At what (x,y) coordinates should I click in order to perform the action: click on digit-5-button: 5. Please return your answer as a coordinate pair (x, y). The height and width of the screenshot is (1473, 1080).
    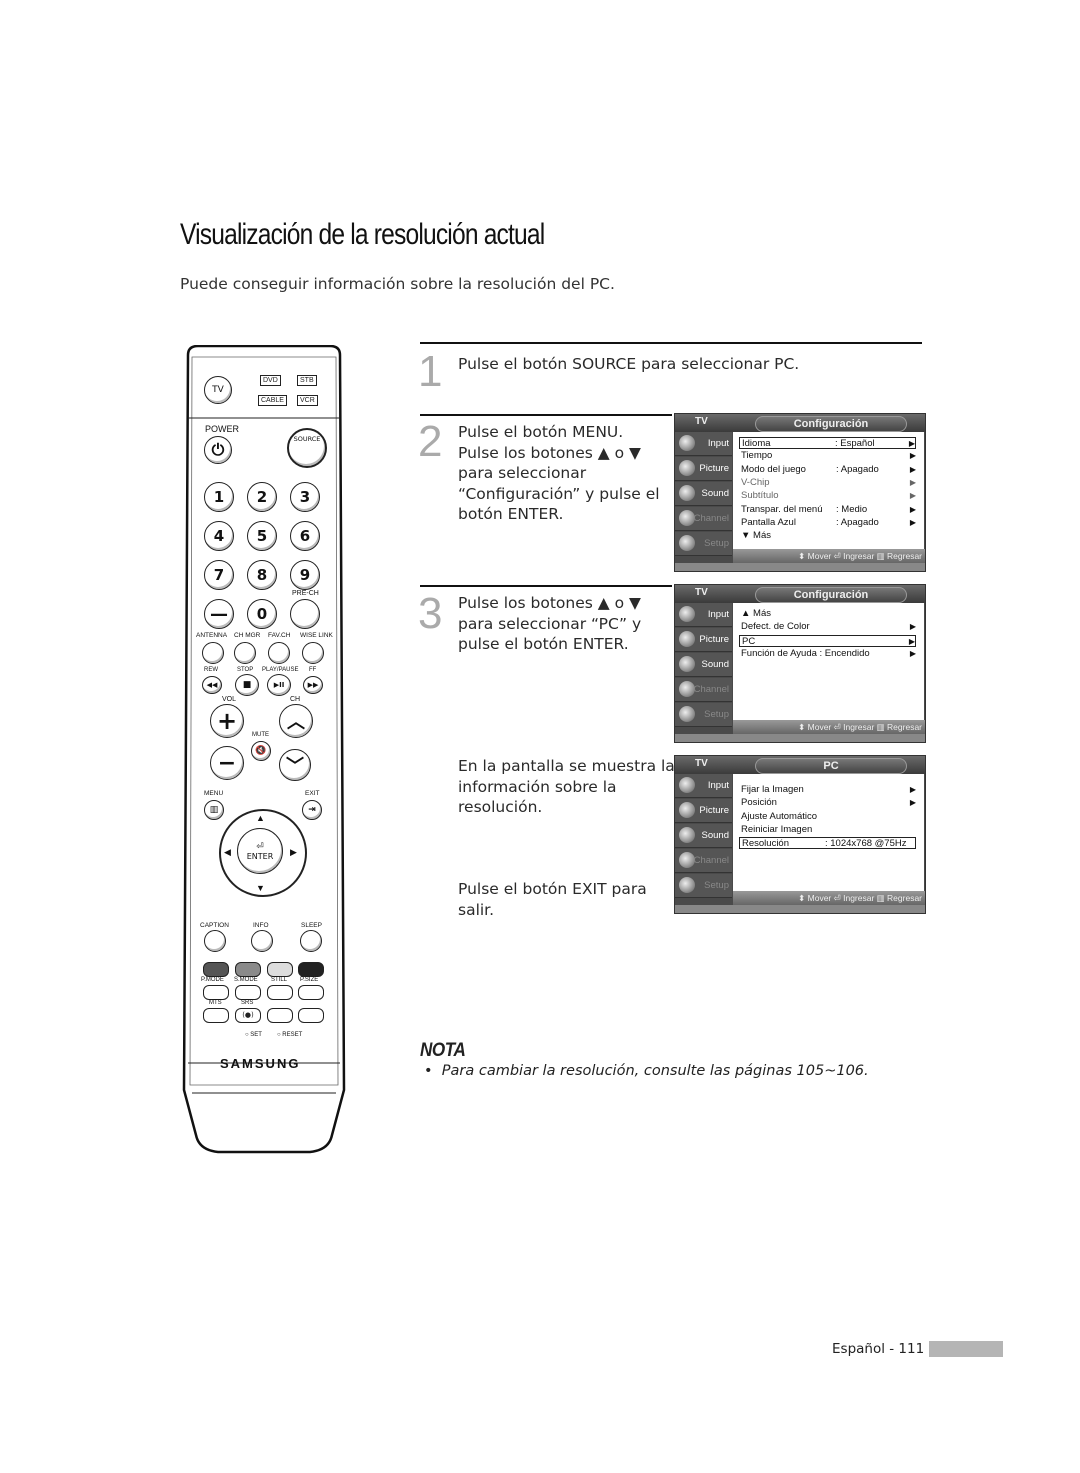
    Looking at the image, I should click on (262, 536).